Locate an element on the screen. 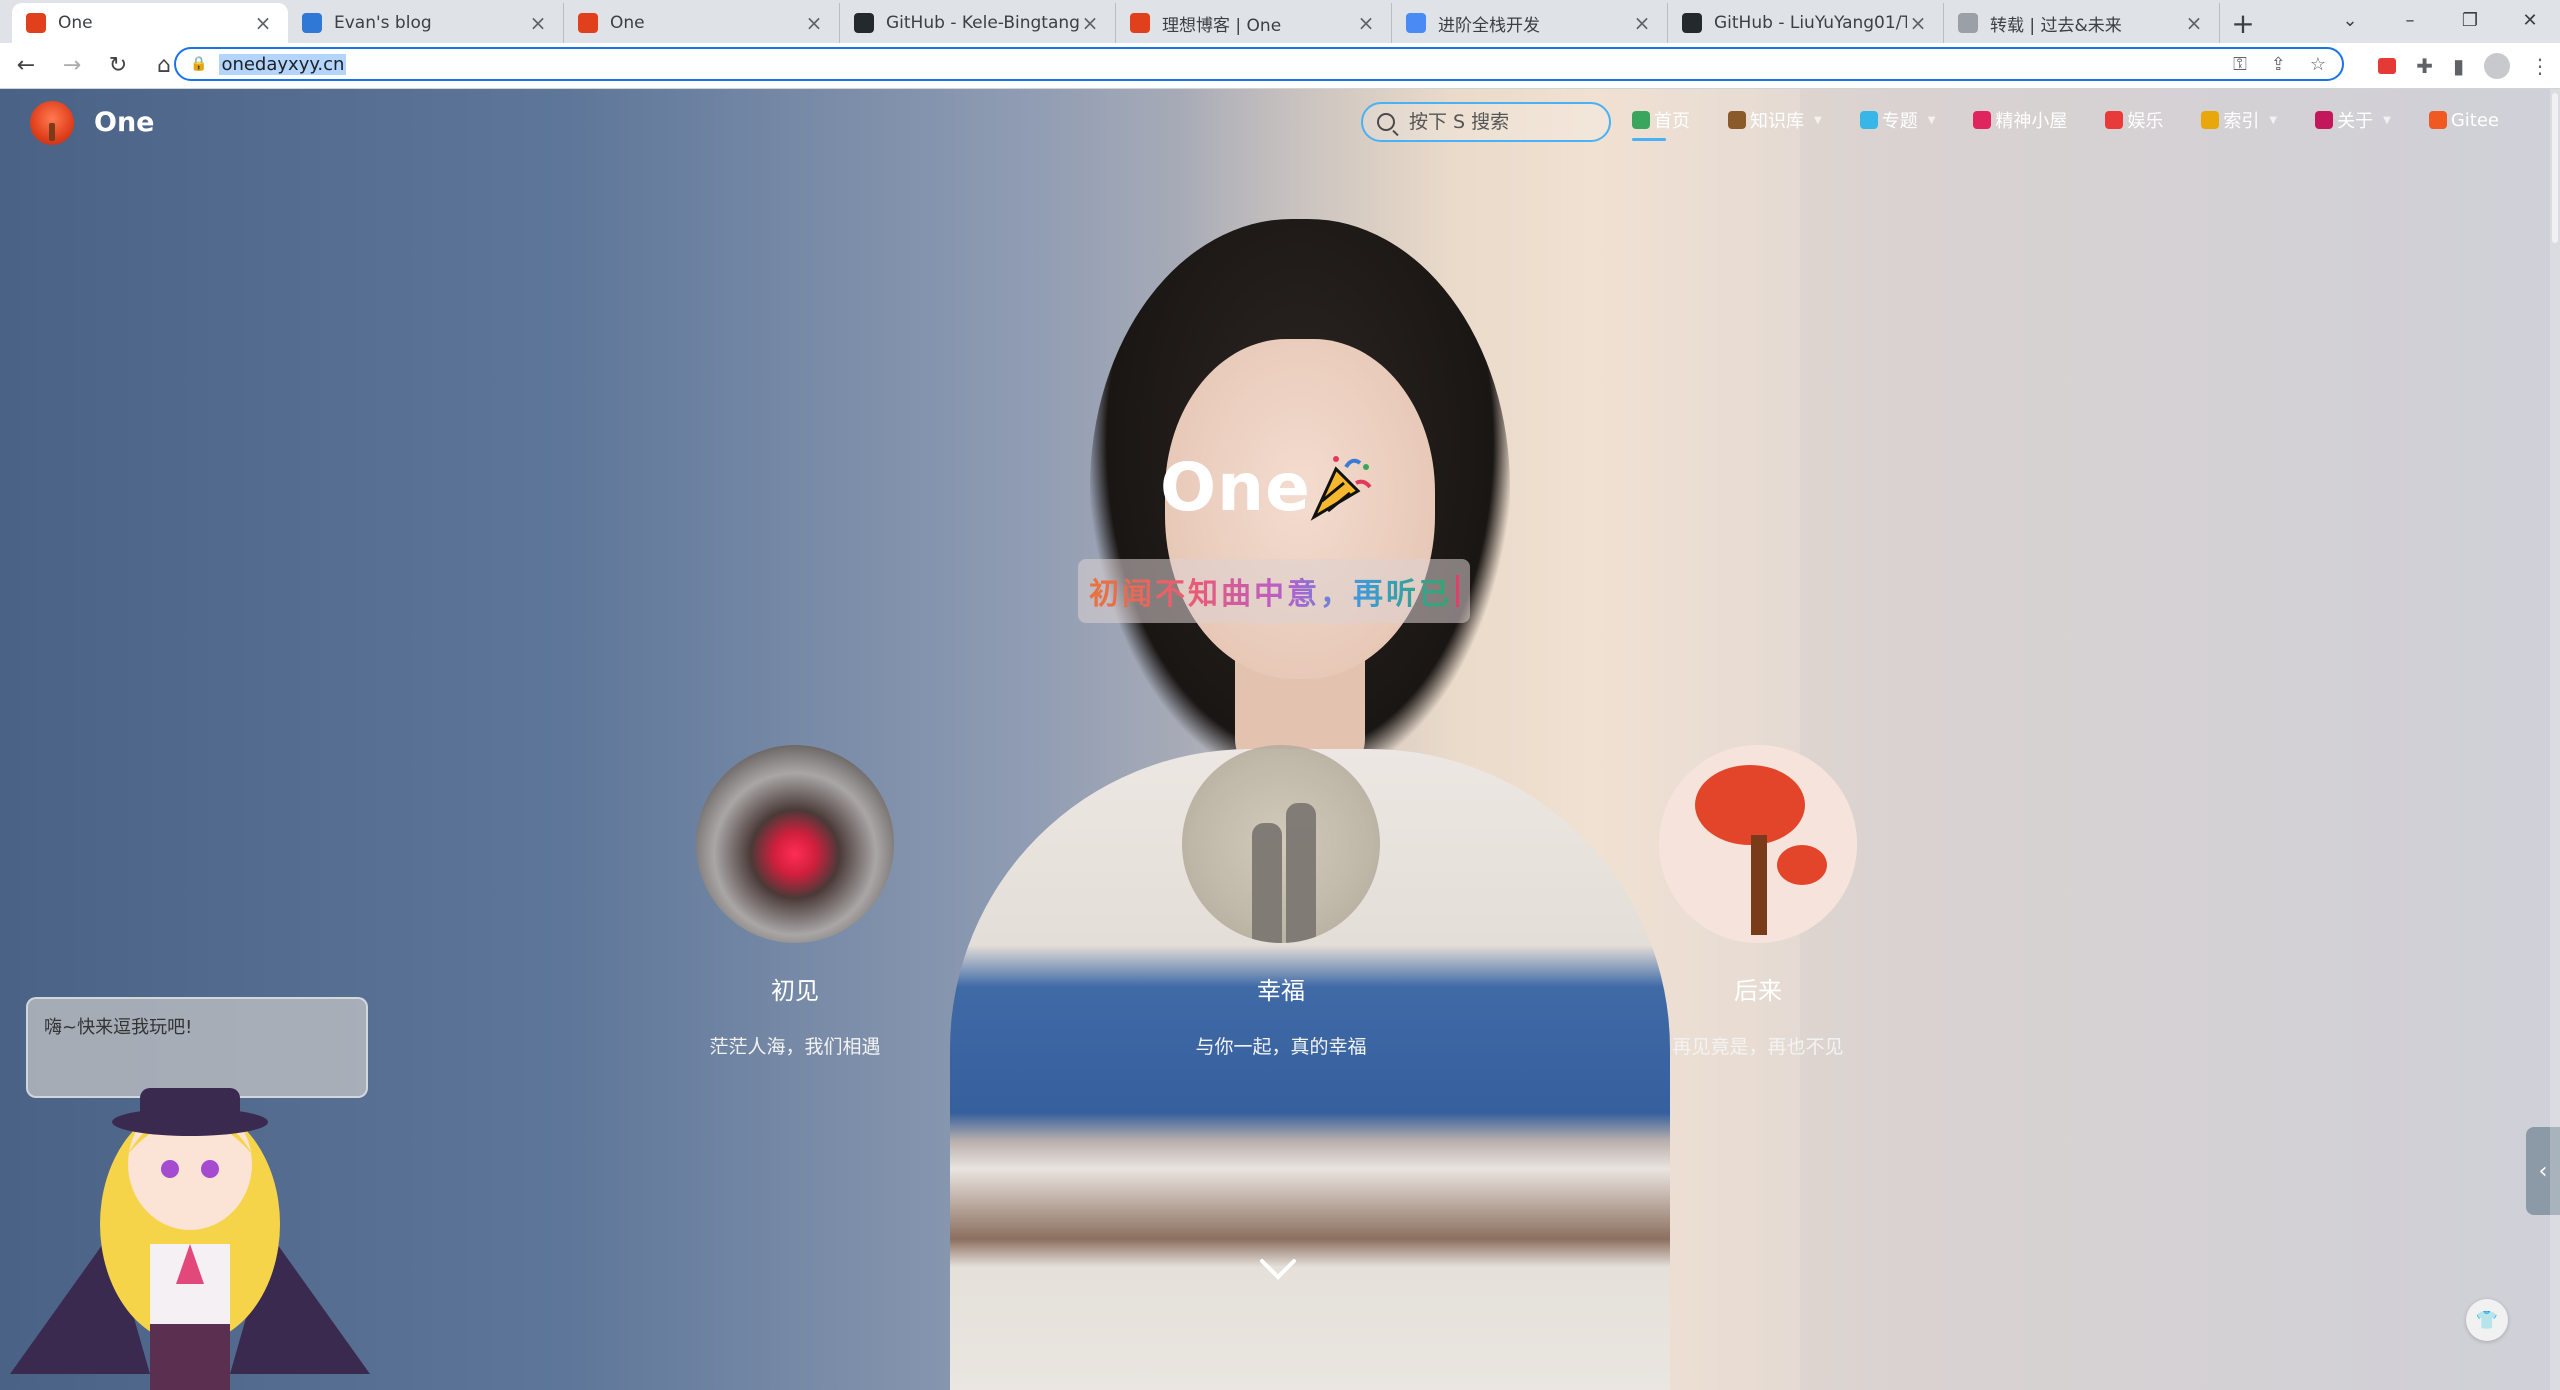  tab-search-icon: ⌄ is located at coordinates (2350, 20).